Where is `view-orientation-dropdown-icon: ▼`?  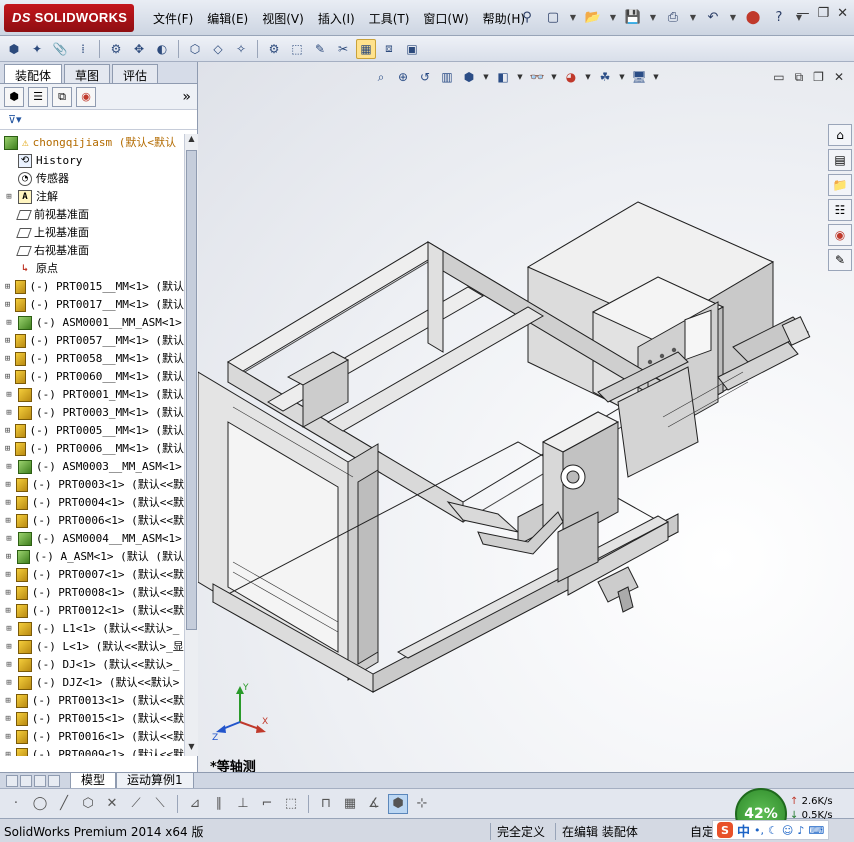 view-orientation-dropdown-icon: ▼ is located at coordinates (486, 77).